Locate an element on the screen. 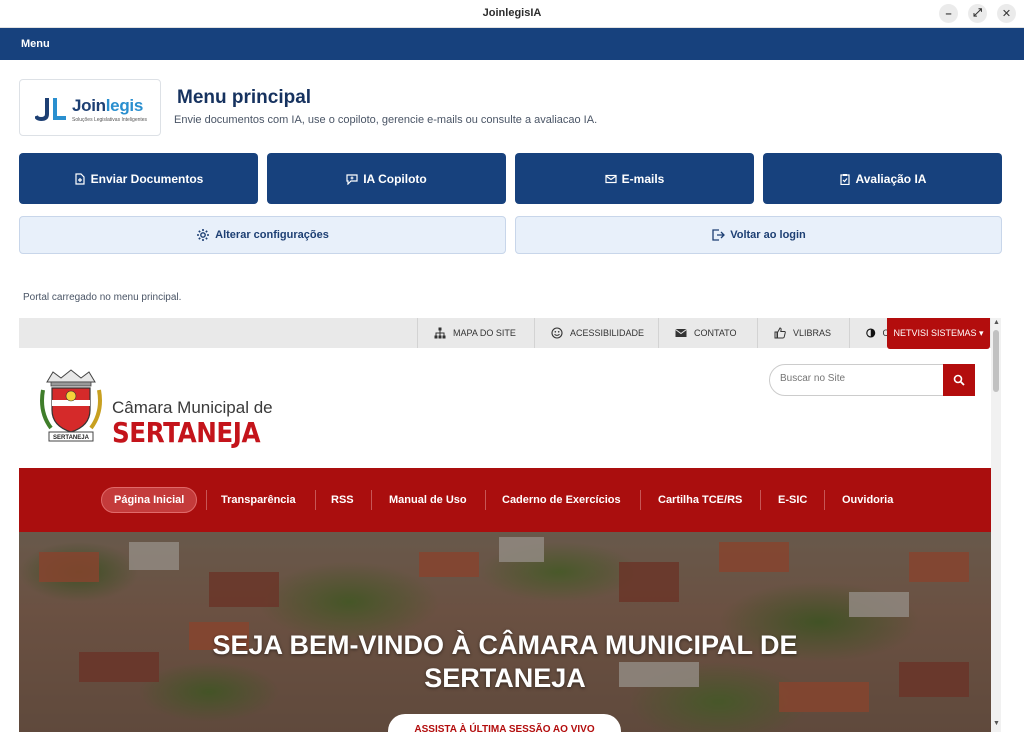 The image size is (1024, 750). org-name-line2: SERTANEJA is located at coordinates (186, 432).